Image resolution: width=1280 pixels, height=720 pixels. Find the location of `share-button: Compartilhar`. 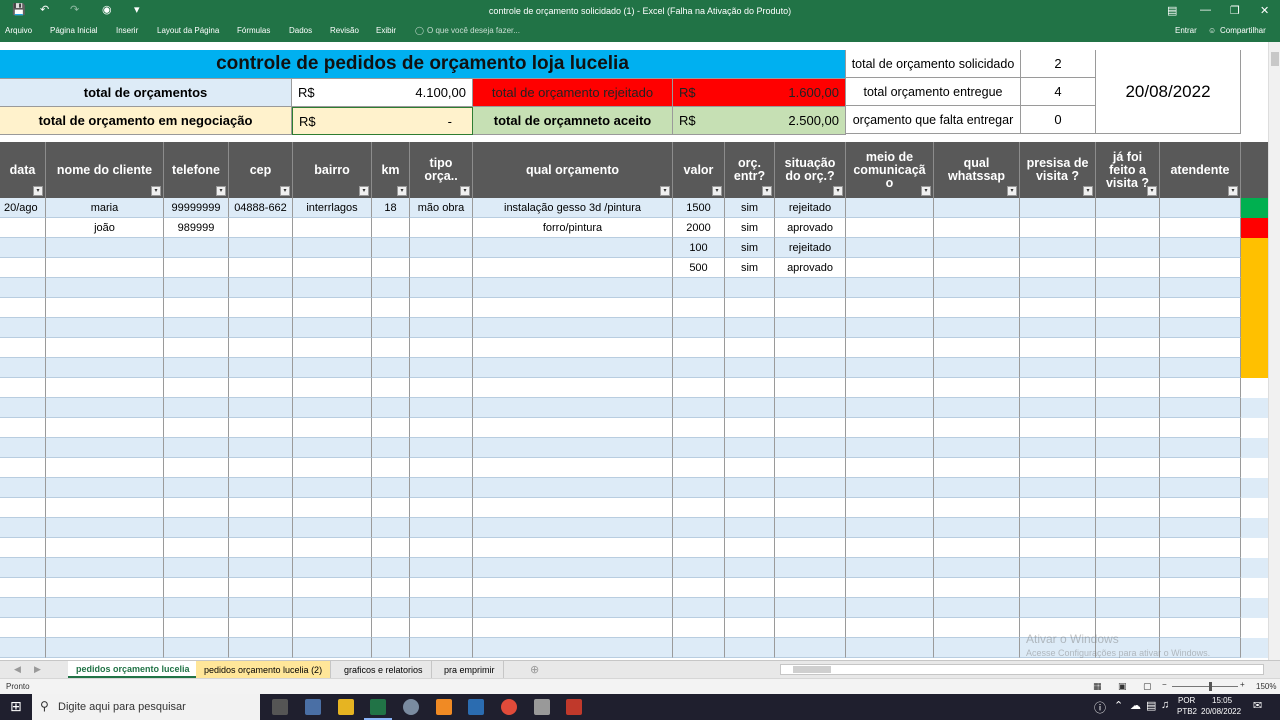

share-button: Compartilhar is located at coordinates (1243, 30).